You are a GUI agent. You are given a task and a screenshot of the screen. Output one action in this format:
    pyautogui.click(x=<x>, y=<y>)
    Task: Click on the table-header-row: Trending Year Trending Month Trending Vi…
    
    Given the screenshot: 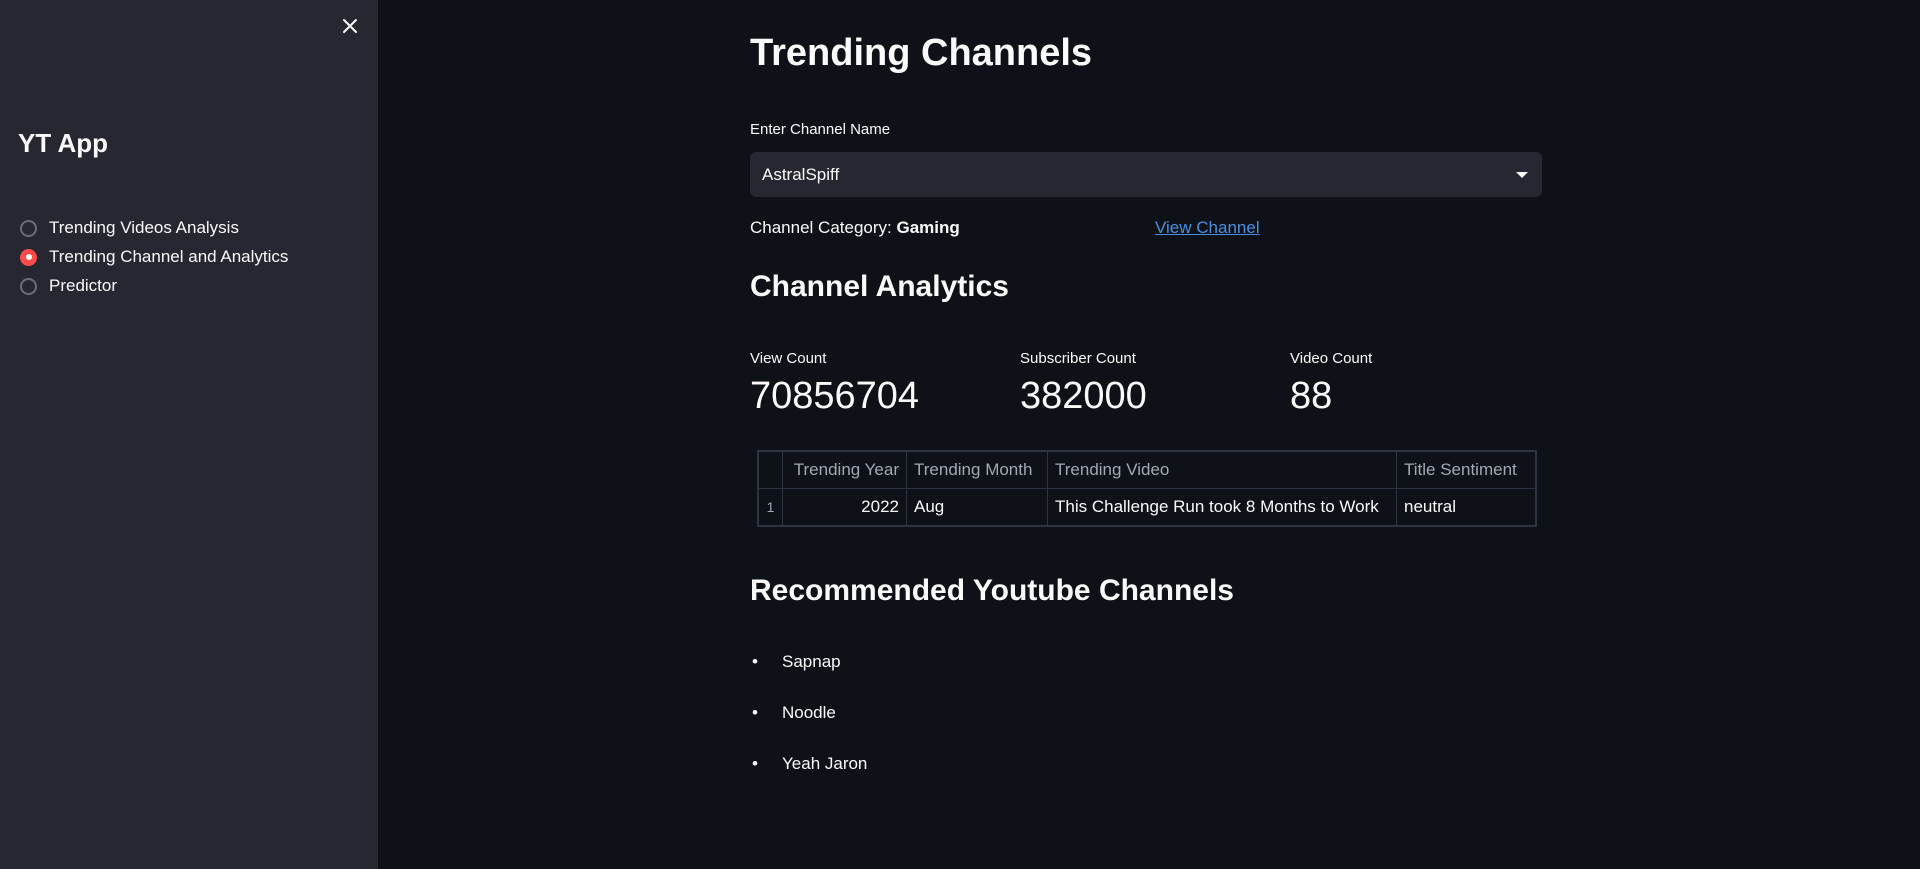 What is the action you would take?
    pyautogui.click(x=1147, y=470)
    